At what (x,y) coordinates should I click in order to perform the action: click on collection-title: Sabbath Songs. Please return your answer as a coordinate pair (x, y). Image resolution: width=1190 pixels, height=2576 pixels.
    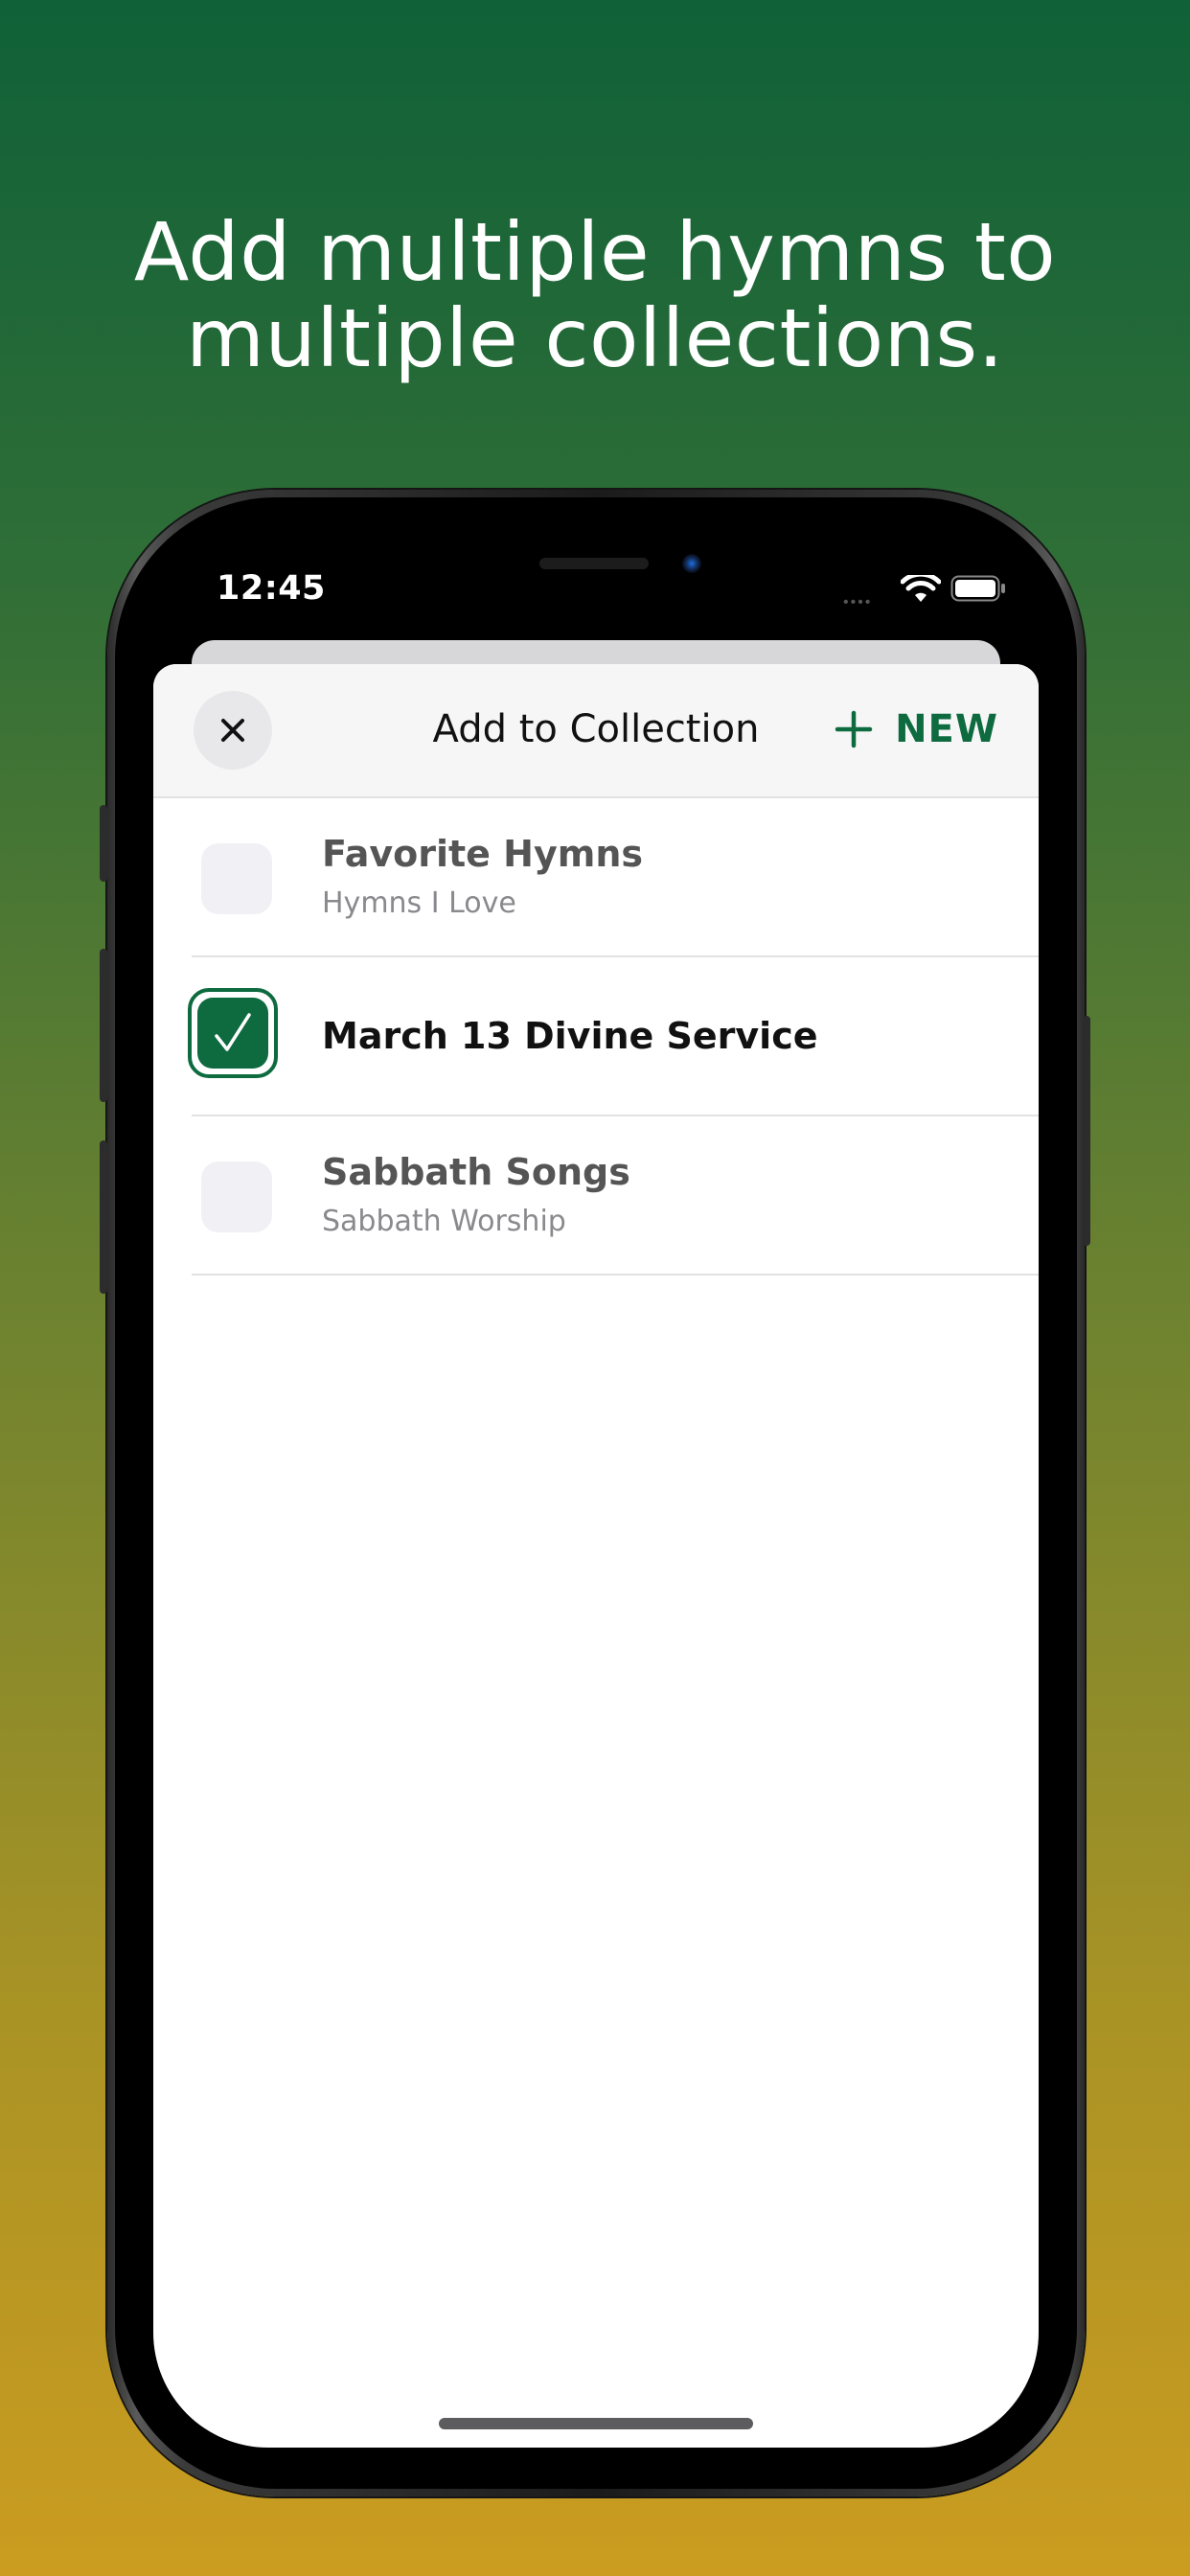
    Looking at the image, I should click on (476, 1172).